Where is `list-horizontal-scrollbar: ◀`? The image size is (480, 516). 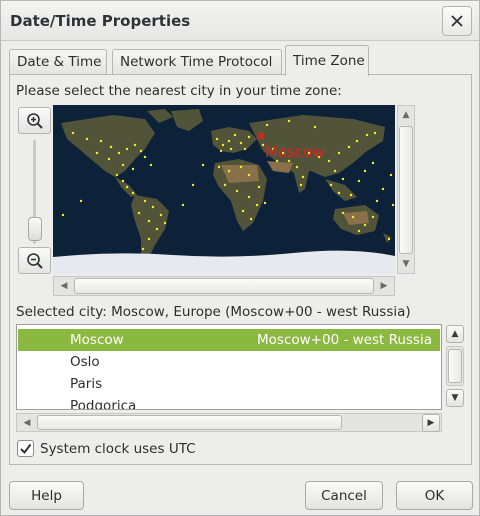 list-horizontal-scrollbar: ◀ is located at coordinates (229, 422).